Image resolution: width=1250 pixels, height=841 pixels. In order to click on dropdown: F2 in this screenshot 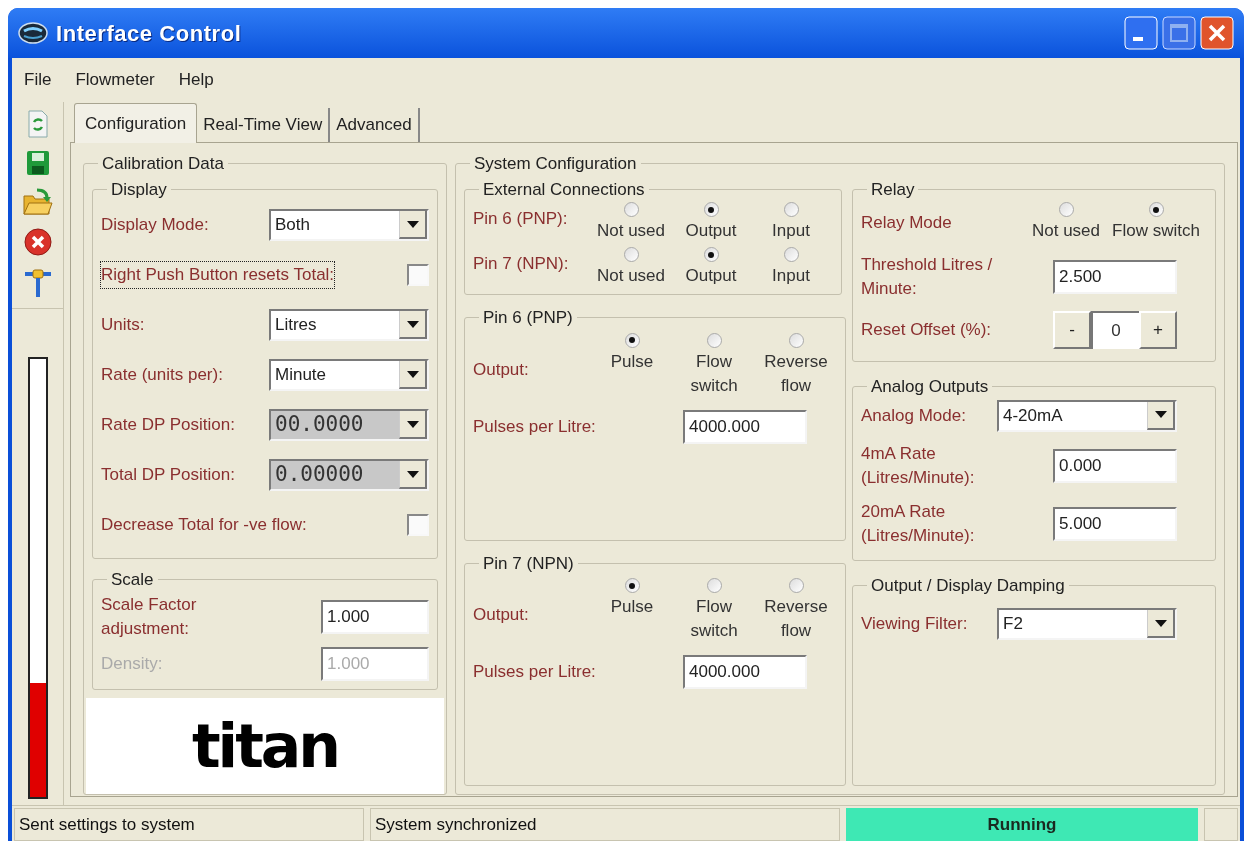, I will do `click(1087, 624)`.